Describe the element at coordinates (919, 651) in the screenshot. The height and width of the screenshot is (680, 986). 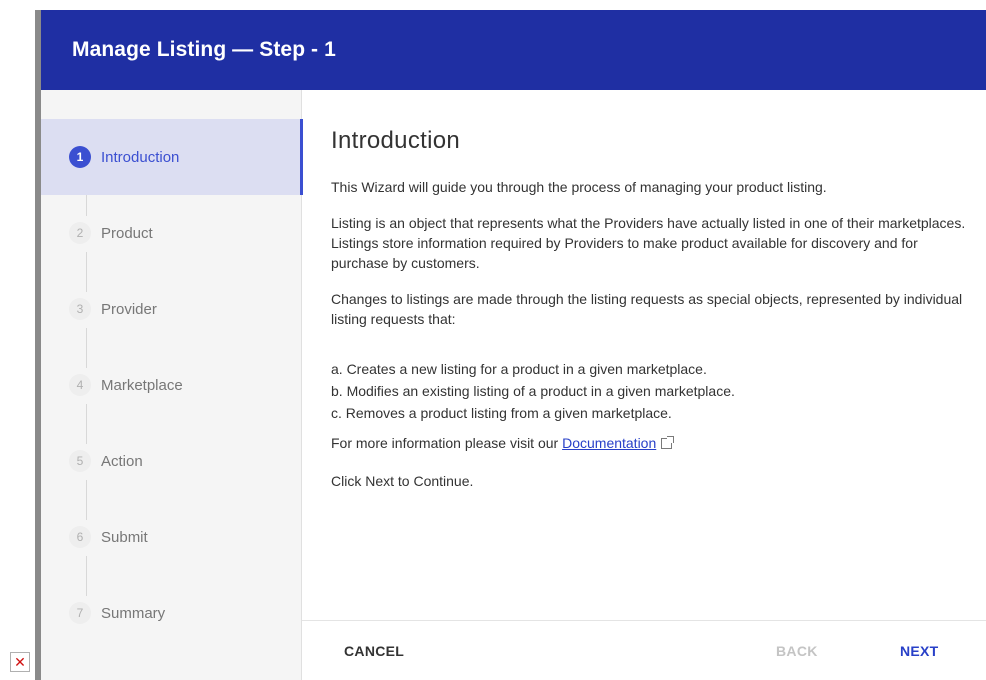
I see `next-button: NEXT` at that location.